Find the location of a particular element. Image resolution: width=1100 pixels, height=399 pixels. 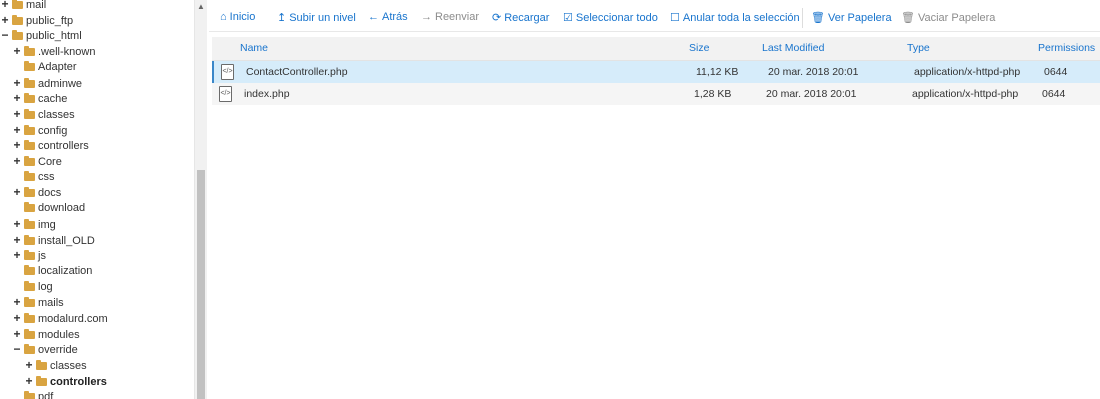

home-button: ⌂ Inicio is located at coordinates (237, 17).